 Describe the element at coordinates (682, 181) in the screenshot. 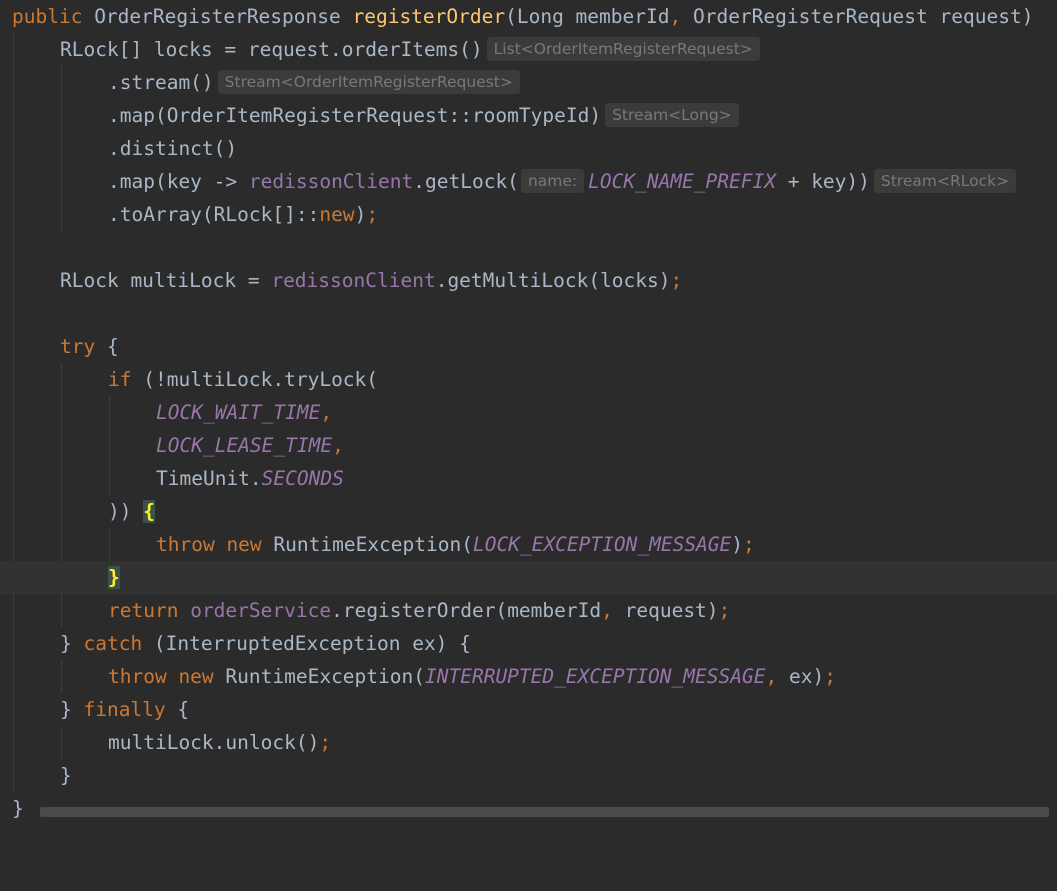

I see `code-constant: LOCK_NAME_PREFIX` at that location.